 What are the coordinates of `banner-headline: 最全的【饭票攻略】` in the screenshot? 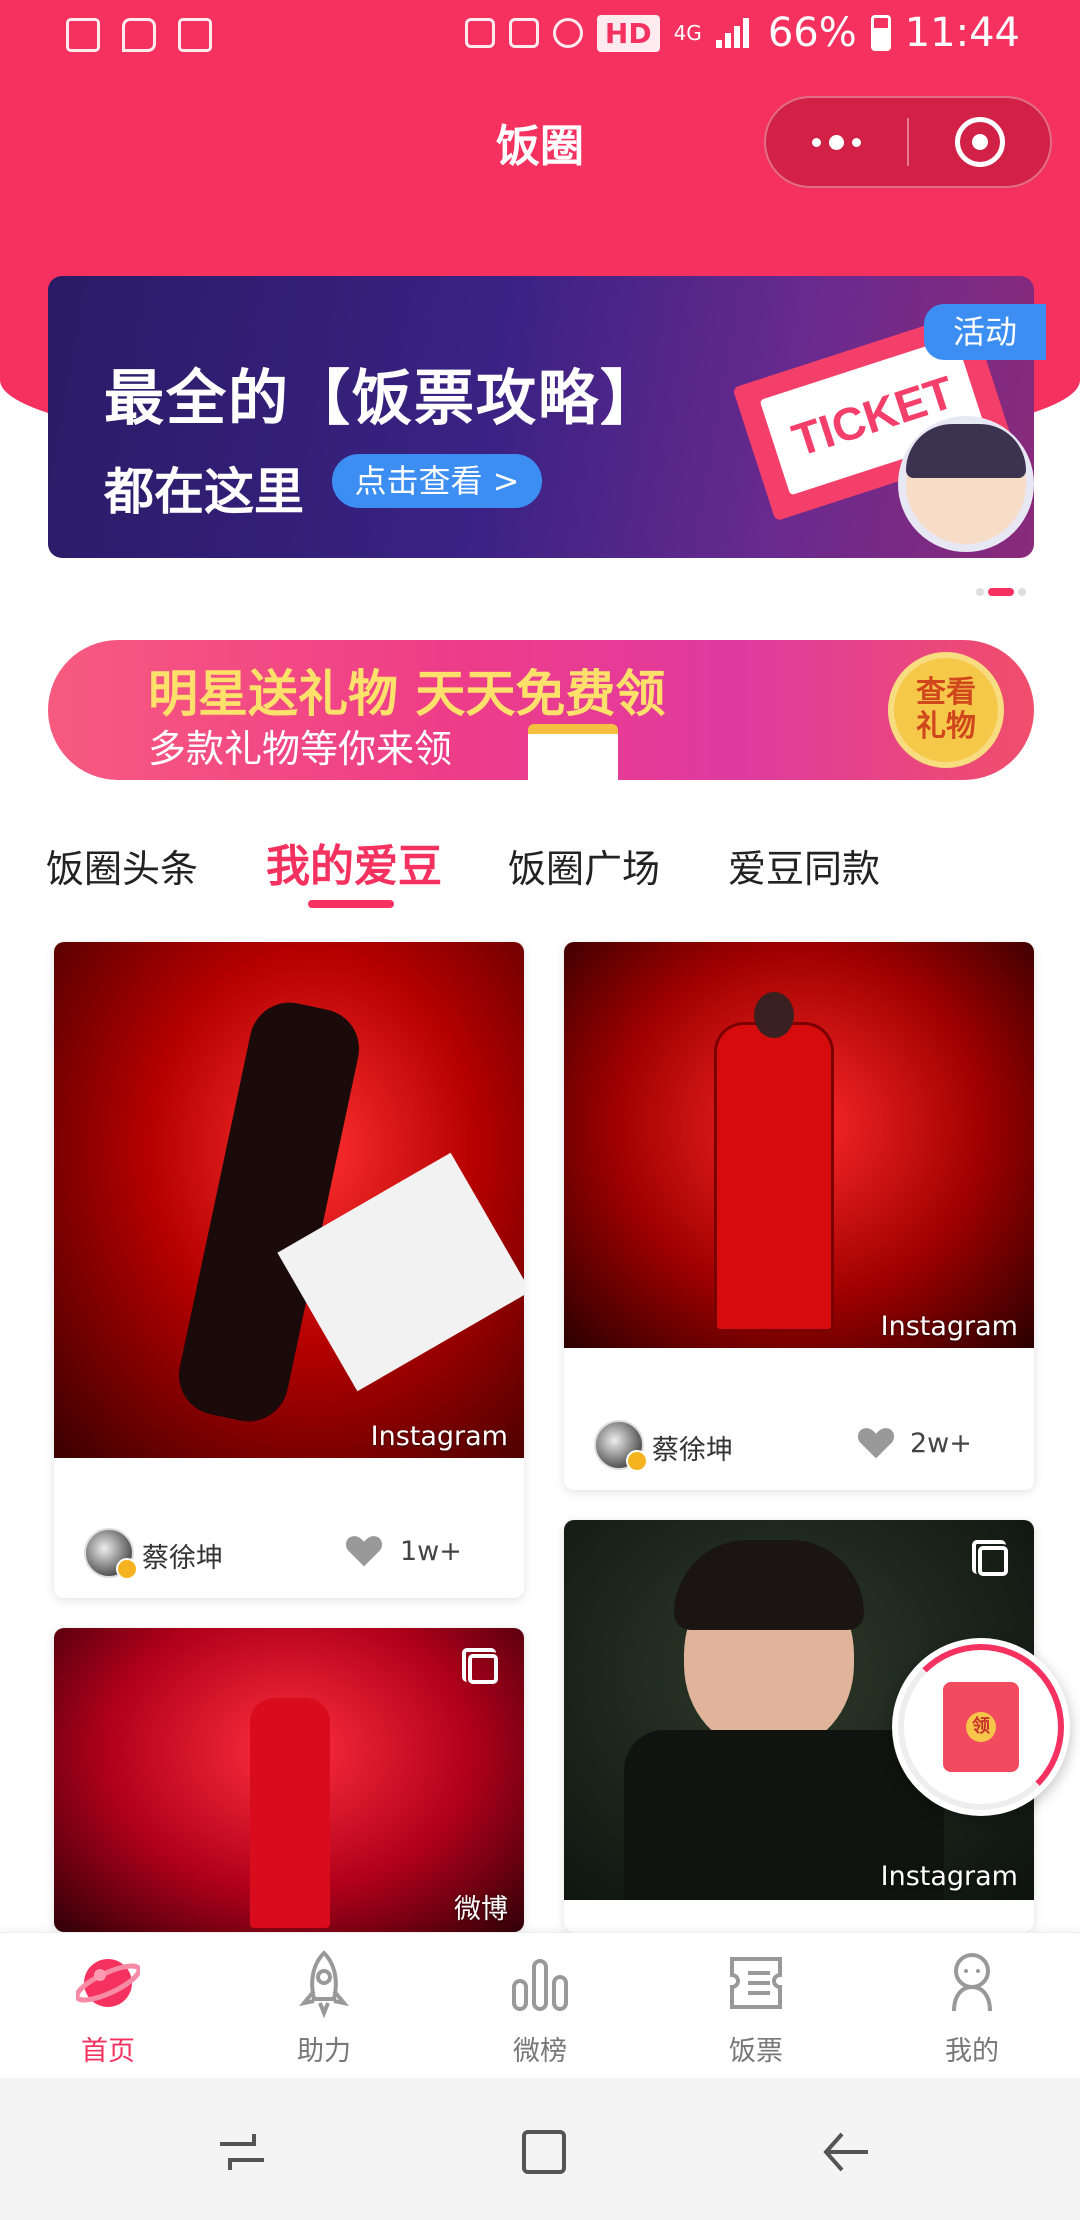 It's located at (383, 399).